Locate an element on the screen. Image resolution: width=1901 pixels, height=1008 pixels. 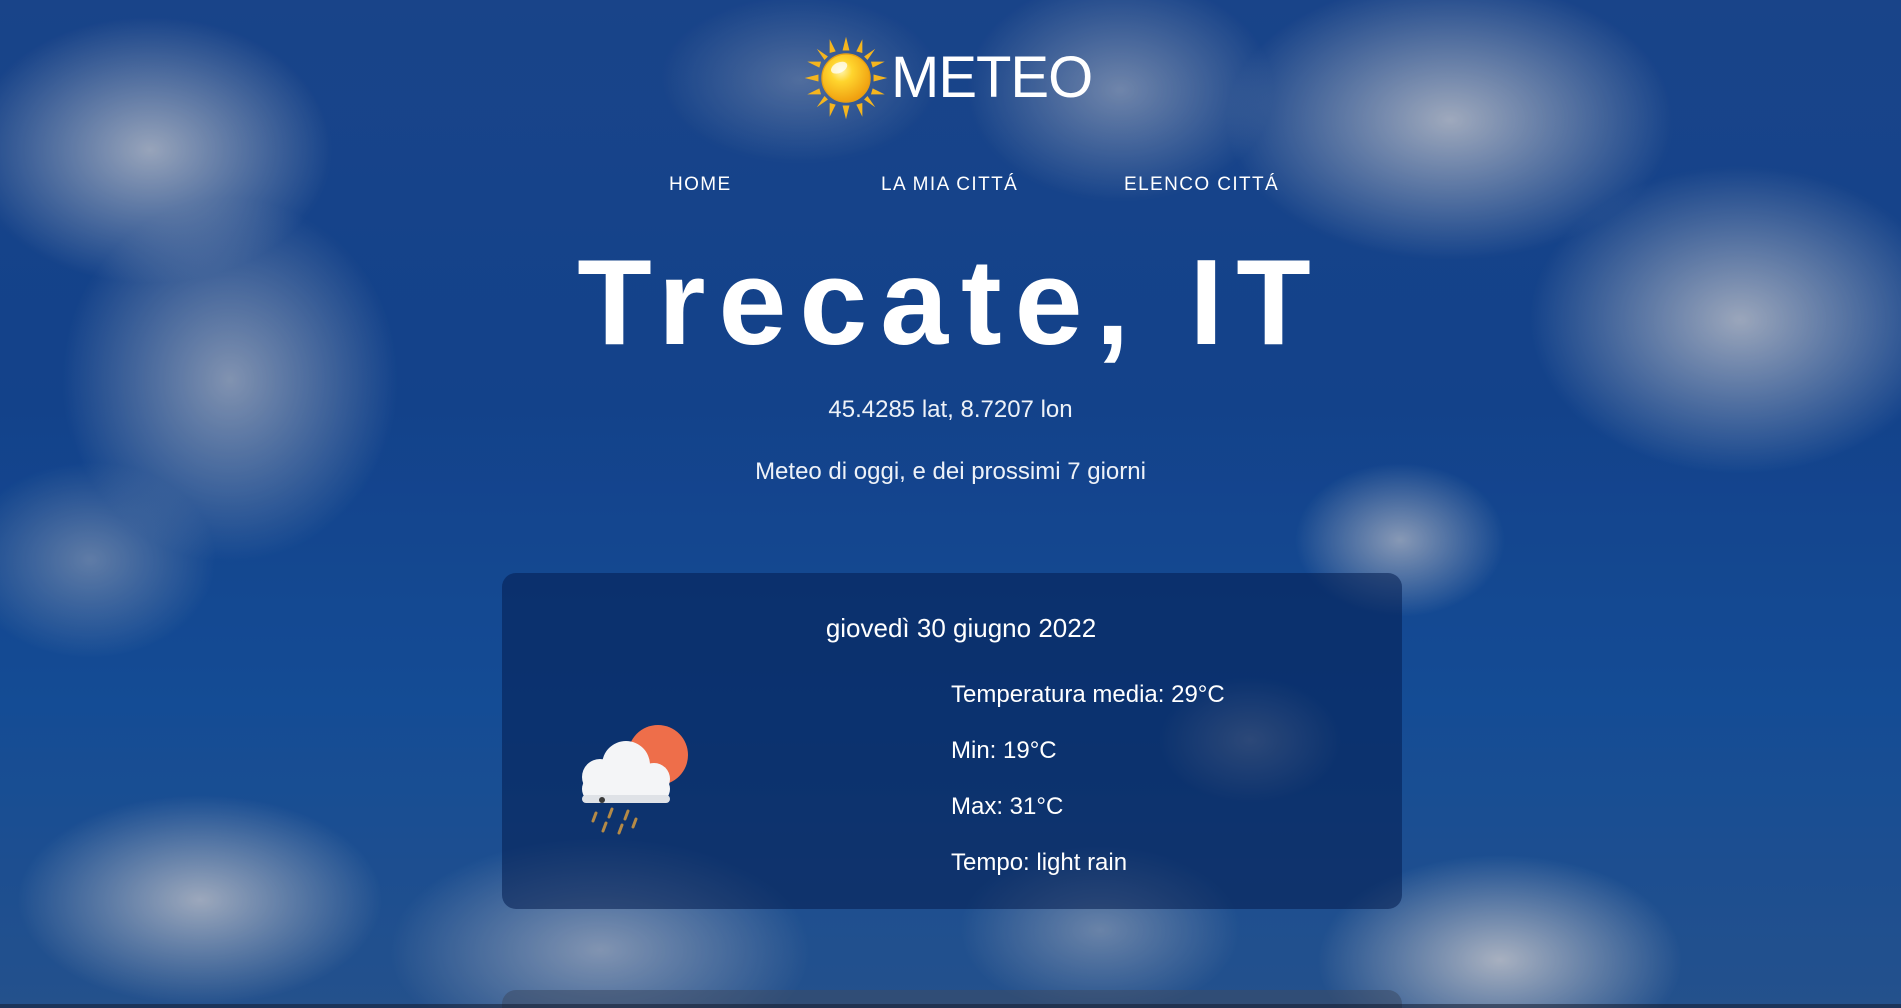
logo: METEO is located at coordinates (948, 78).